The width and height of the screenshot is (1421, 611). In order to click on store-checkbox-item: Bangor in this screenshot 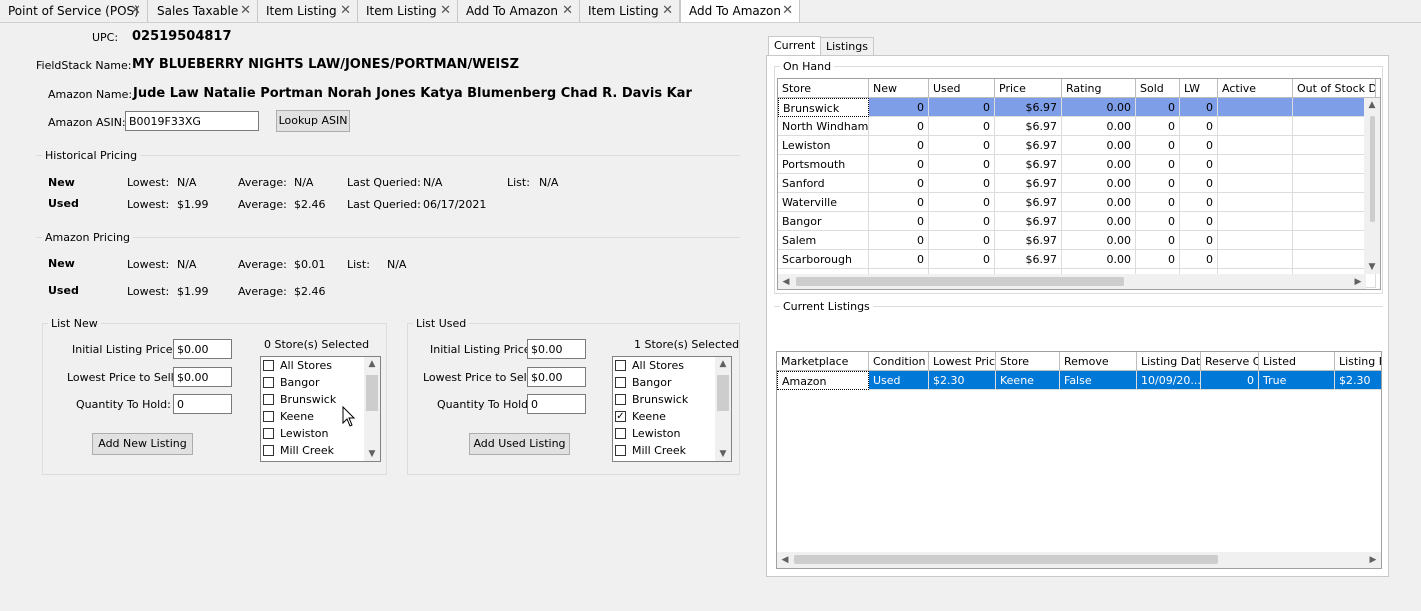, I will do `click(643, 382)`.